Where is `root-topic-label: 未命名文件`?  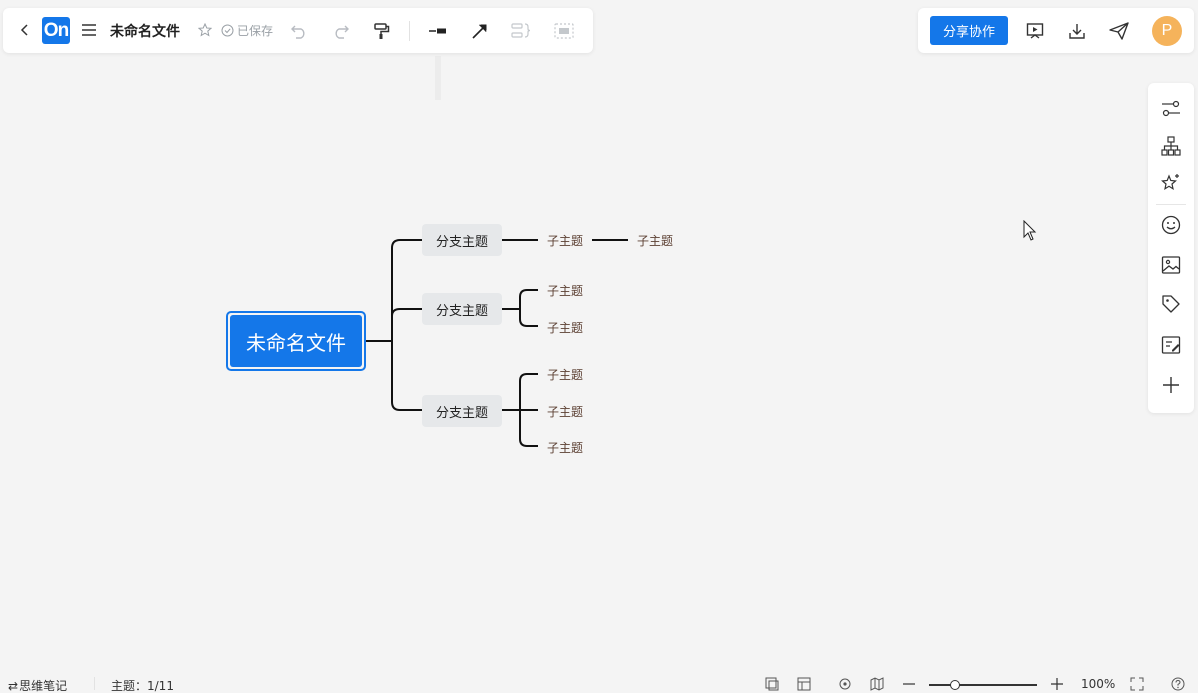 root-topic-label: 未命名文件 is located at coordinates (296, 341).